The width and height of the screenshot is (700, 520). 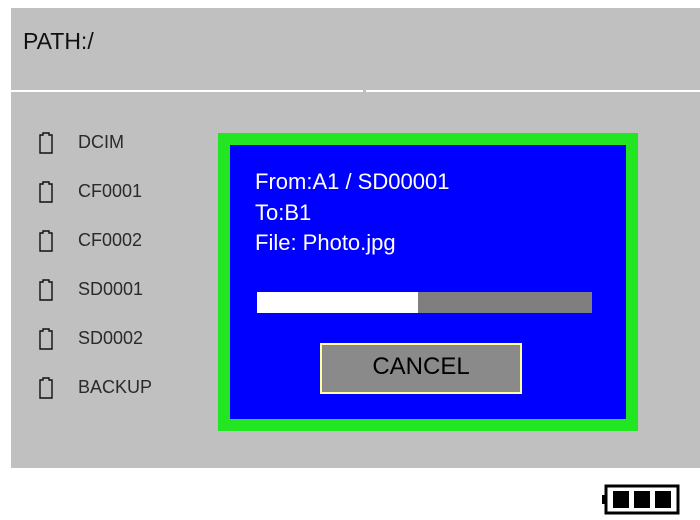 I want to click on path-divider-right, so click(x=533, y=91).